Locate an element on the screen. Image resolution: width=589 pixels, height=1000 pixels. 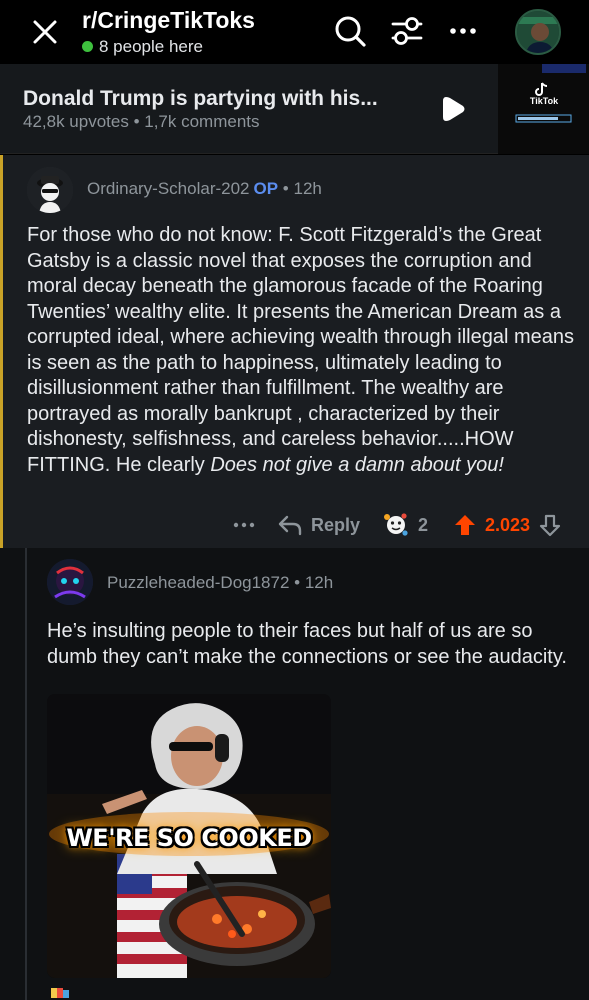
reply-author-line: Puzzleheaded-Dog1872 • 12h is located at coordinates (220, 583).